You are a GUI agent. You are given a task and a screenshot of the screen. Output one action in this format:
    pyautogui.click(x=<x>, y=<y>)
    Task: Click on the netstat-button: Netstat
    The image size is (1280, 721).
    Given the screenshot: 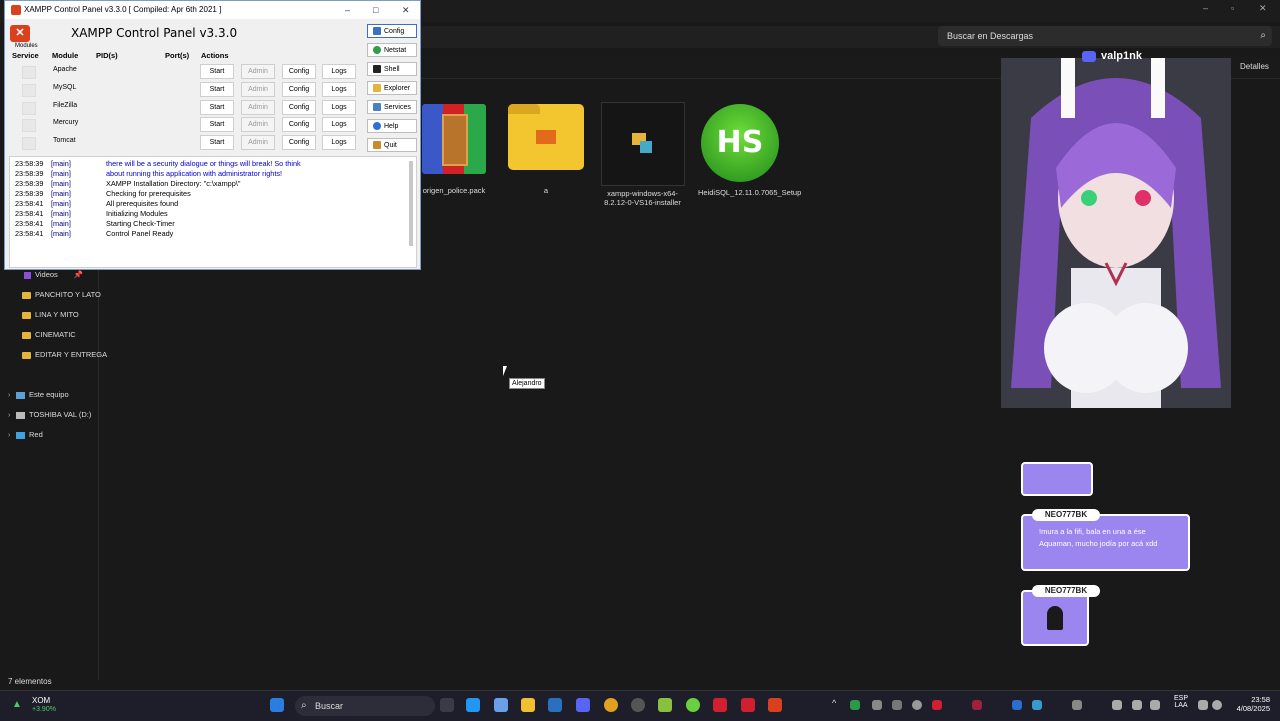 What is the action you would take?
    pyautogui.click(x=392, y=50)
    